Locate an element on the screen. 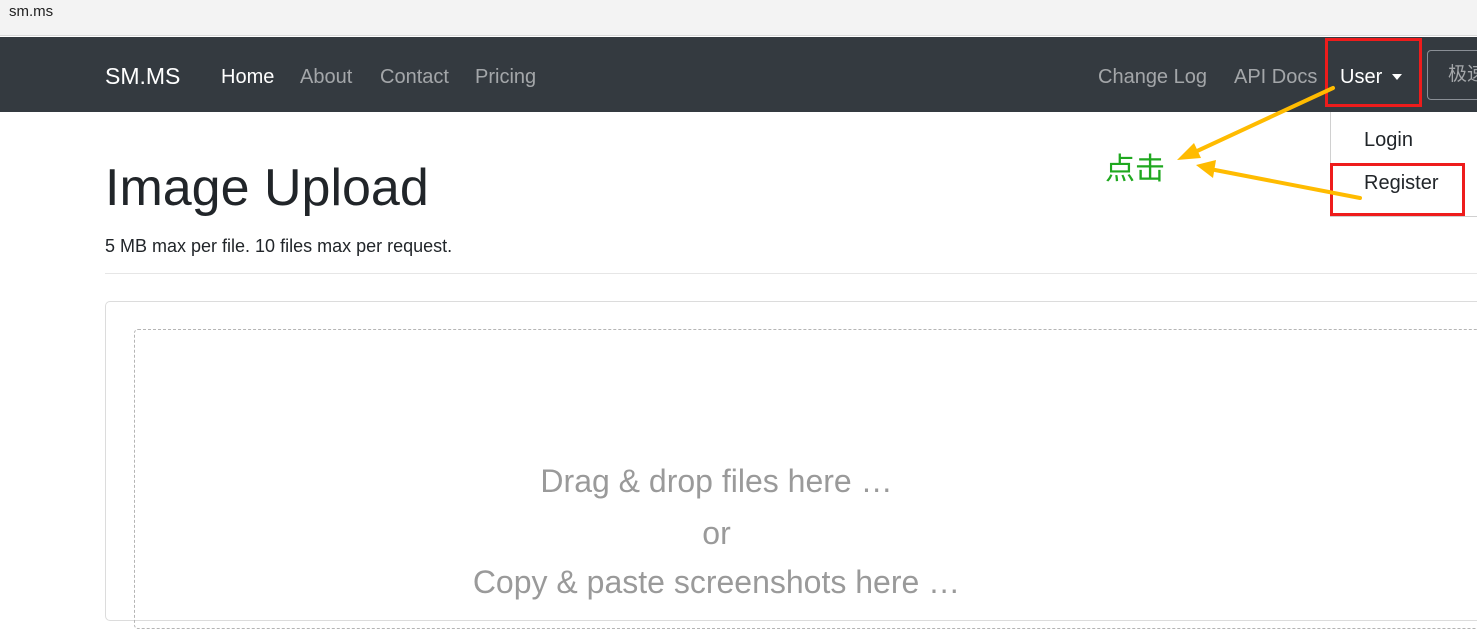 This screenshot has width=1477, height=629. user-dropdown-toggle: User is located at coordinates (1371, 77).